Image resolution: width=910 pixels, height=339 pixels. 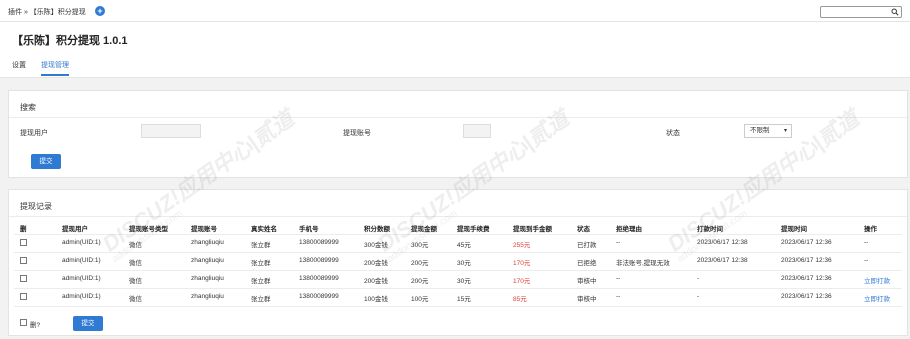 What do you see at coordinates (376, 299) in the screenshot?
I see `row-points: 100金钱` at bounding box center [376, 299].